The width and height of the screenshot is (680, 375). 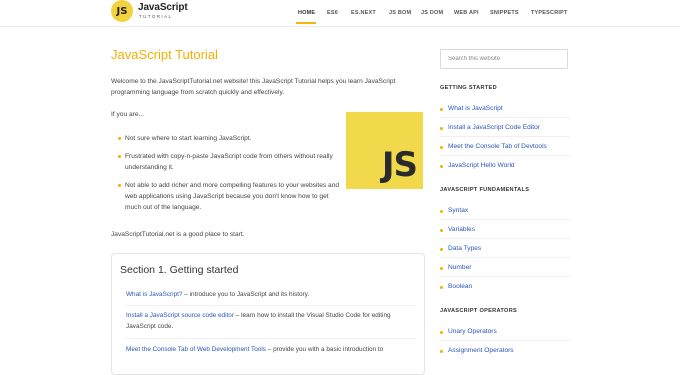 I want to click on nav-es-next: ES.NEXT, so click(x=363, y=13).